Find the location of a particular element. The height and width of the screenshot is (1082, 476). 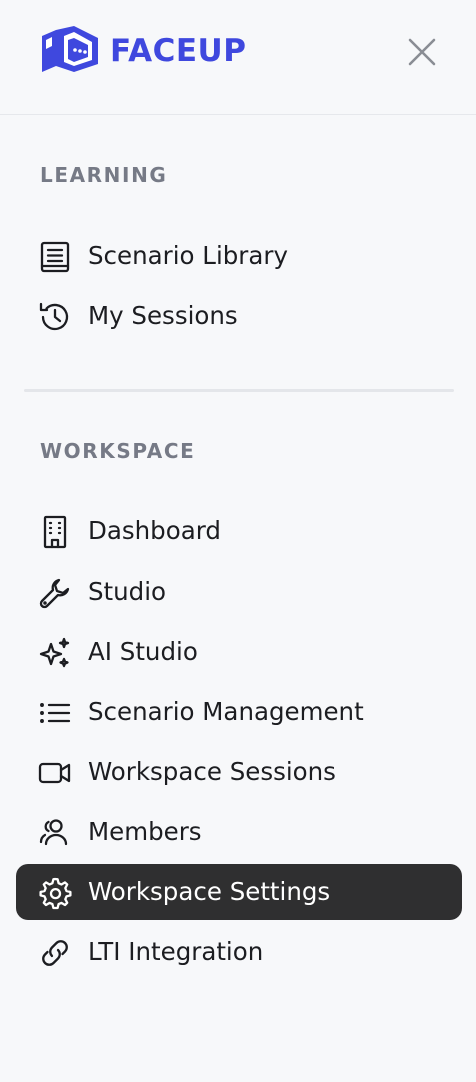

nav-item-ai-studio: AI Studio is located at coordinates (239, 652).